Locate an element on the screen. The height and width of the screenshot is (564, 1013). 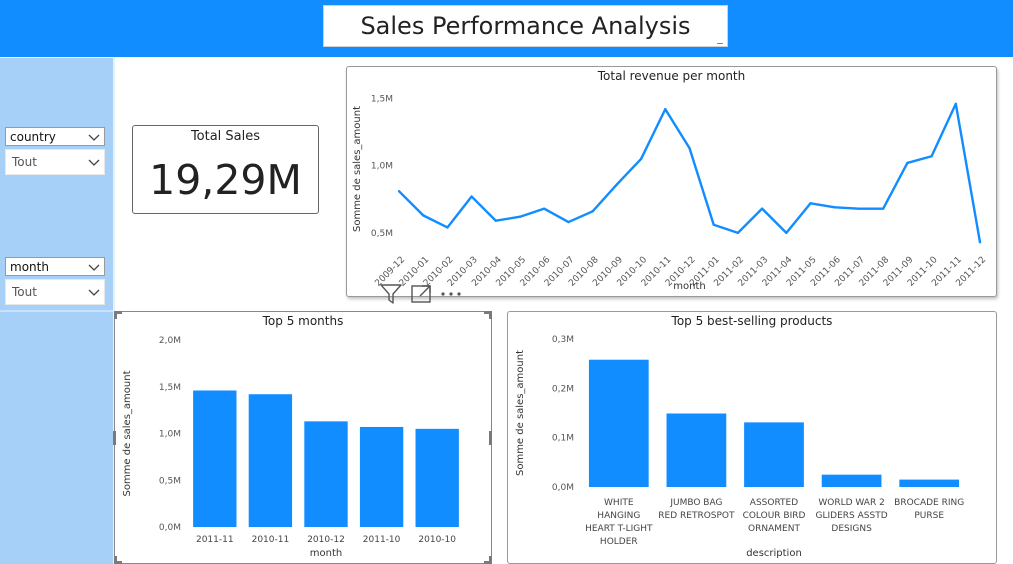
filter-button is located at coordinates (391, 294).